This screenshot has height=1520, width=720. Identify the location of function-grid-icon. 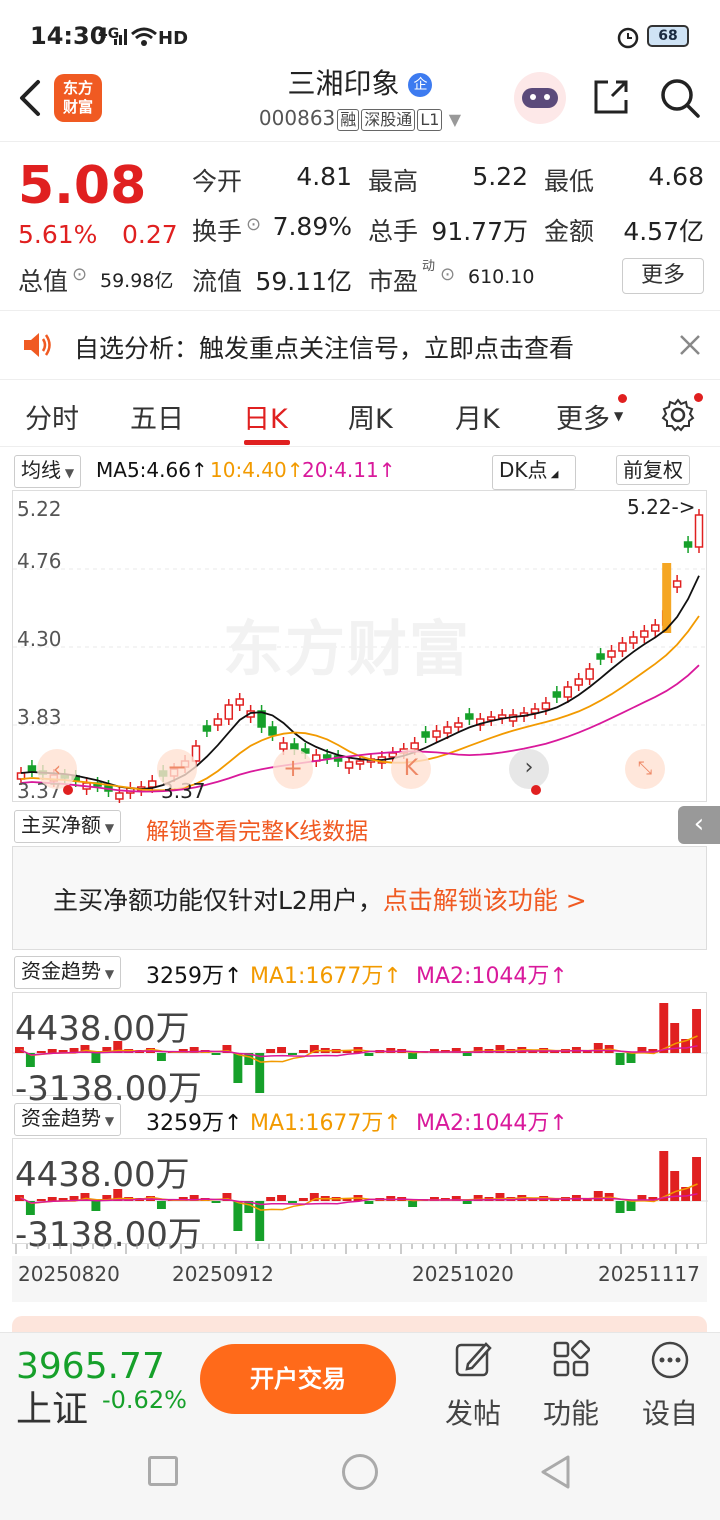
(571, 1359).